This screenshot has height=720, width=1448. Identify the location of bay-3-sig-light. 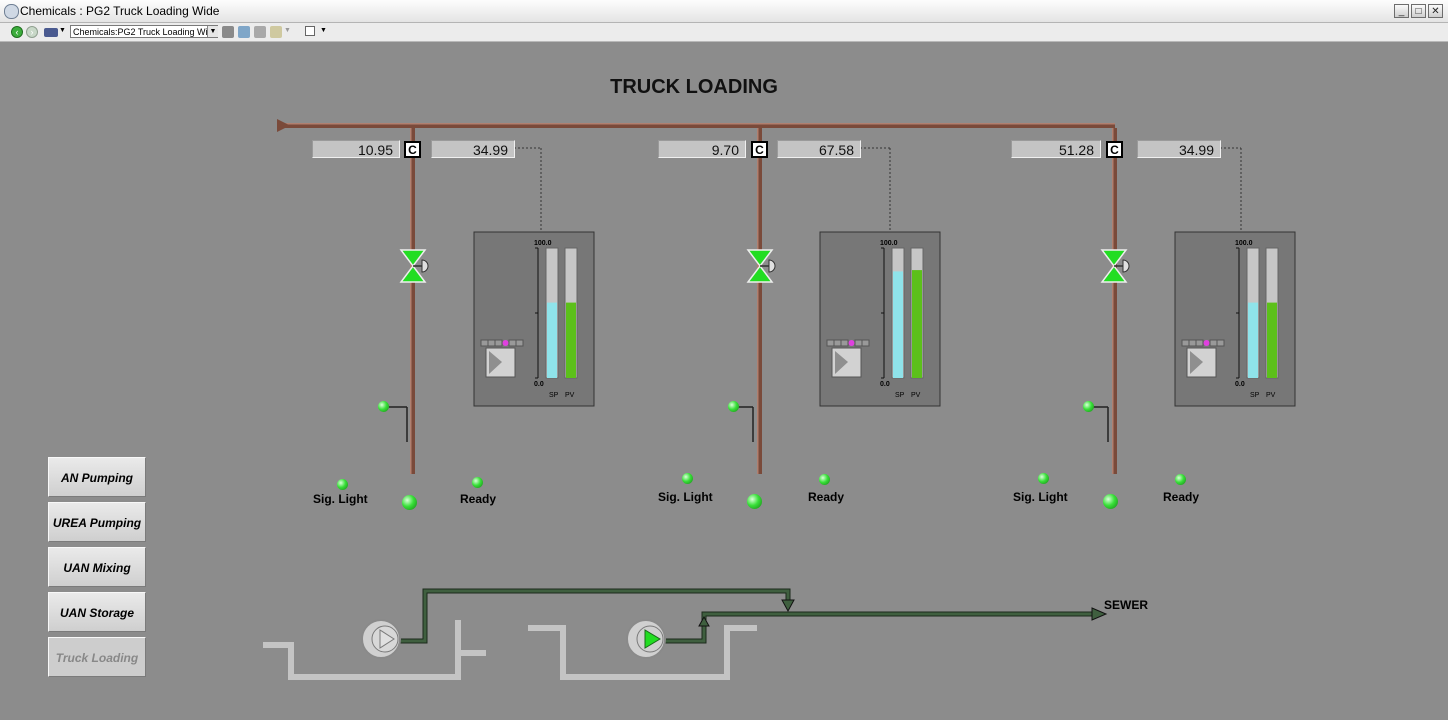
(1043, 478).